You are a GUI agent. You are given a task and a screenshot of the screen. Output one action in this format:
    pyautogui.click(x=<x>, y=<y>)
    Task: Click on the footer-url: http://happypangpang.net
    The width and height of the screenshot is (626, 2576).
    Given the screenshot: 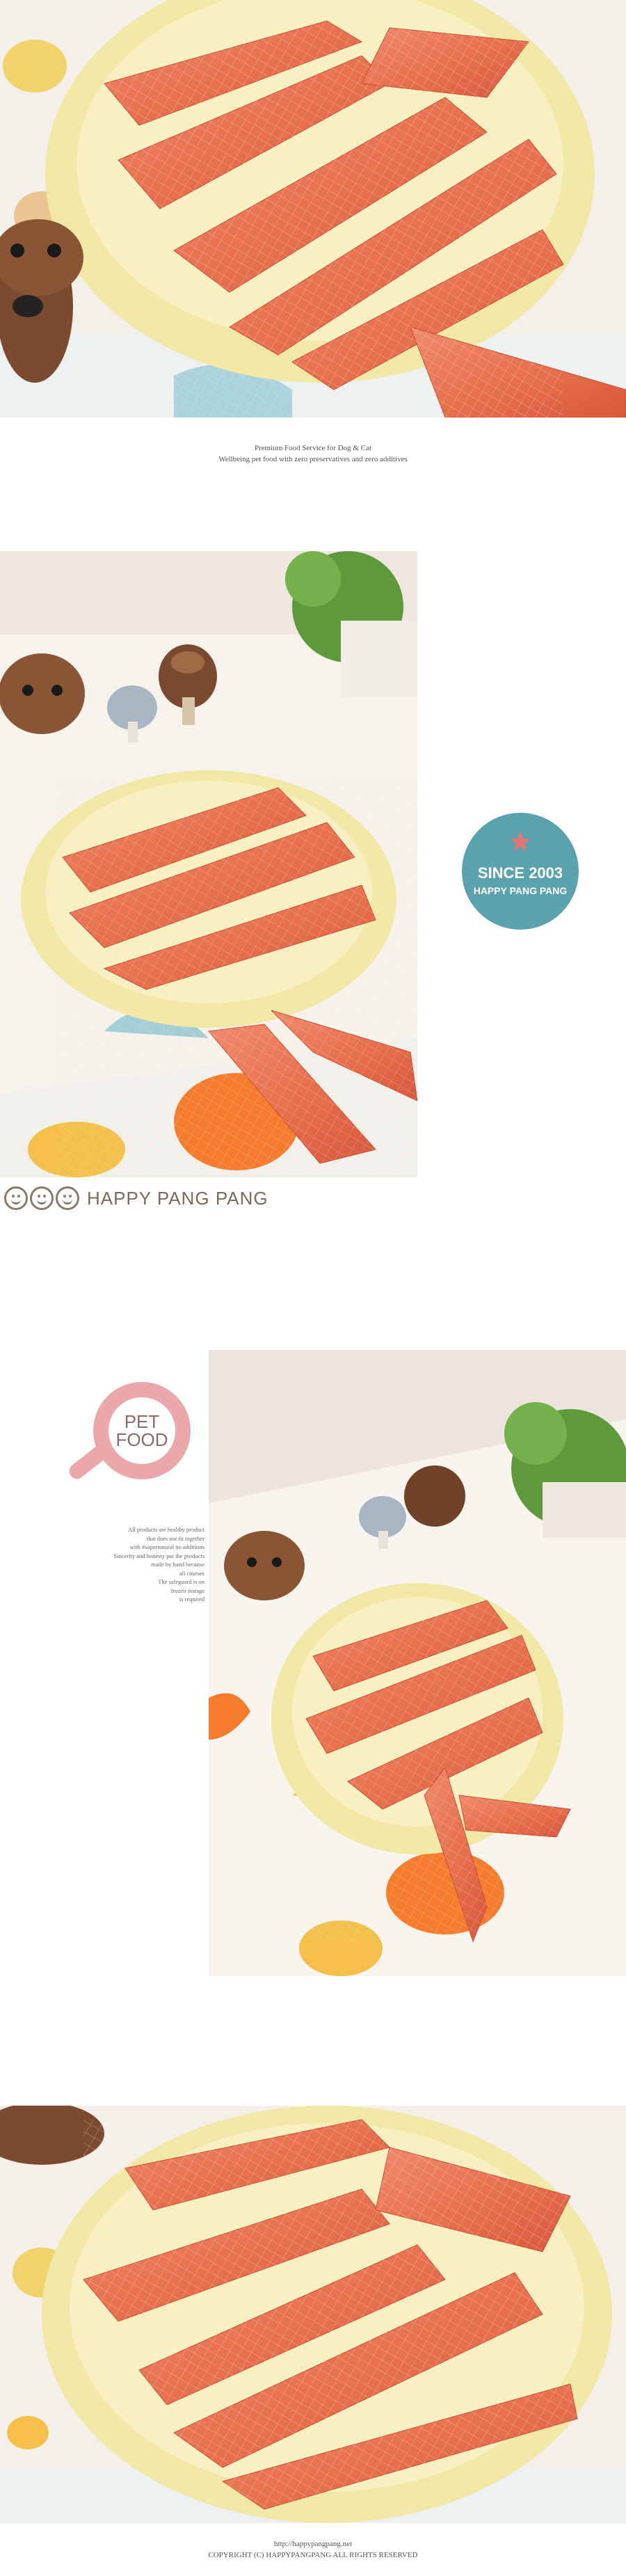 What is the action you would take?
    pyautogui.click(x=313, y=2544)
    